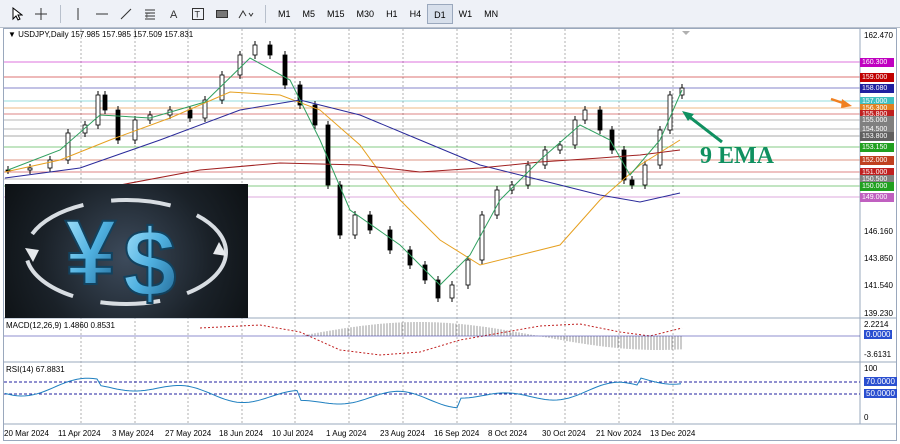 This screenshot has height=444, width=900. I want to click on price-level-tag: 158.080, so click(877, 88).